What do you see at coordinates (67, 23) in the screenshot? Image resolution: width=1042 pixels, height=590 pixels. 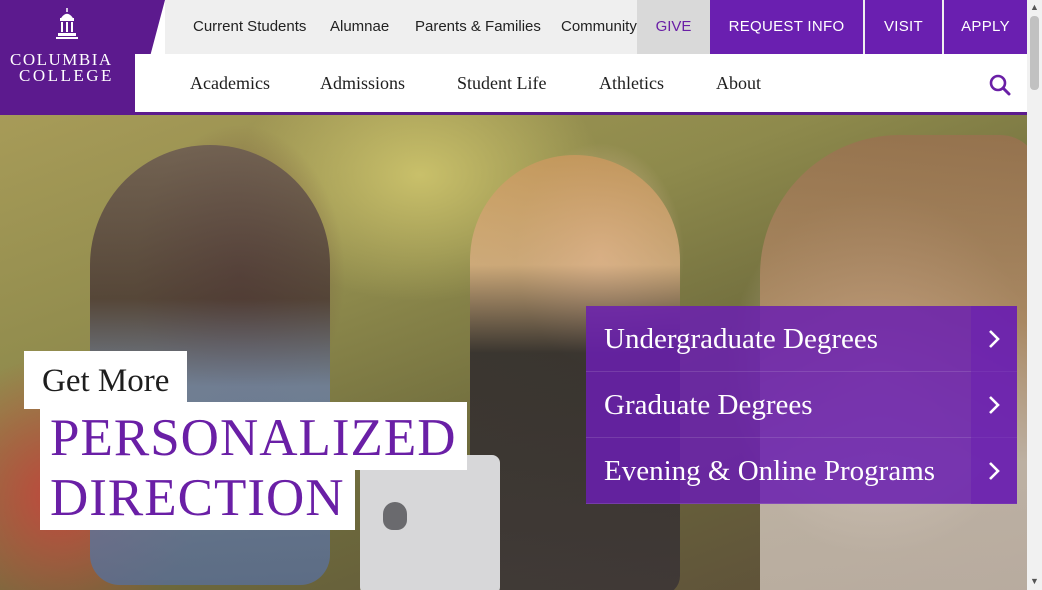 I see `cupola-icon` at bounding box center [67, 23].